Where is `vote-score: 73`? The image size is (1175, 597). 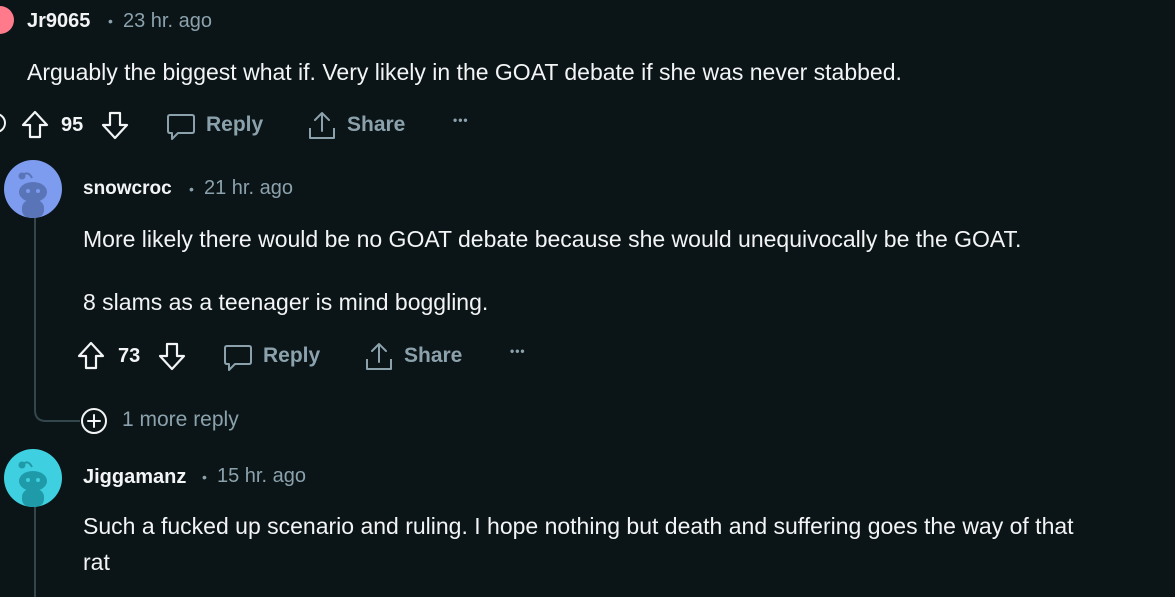
vote-score: 73 is located at coordinates (129, 356).